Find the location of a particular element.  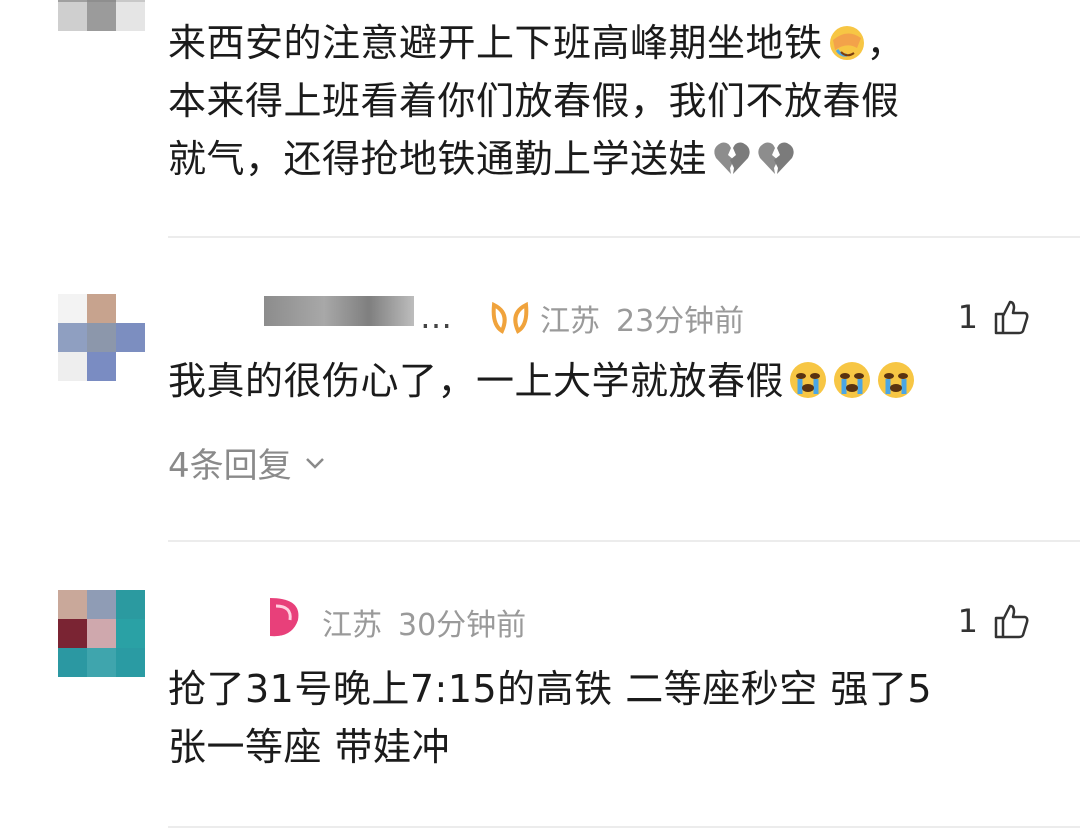

replies-label: 4条回复 is located at coordinates (230, 466).